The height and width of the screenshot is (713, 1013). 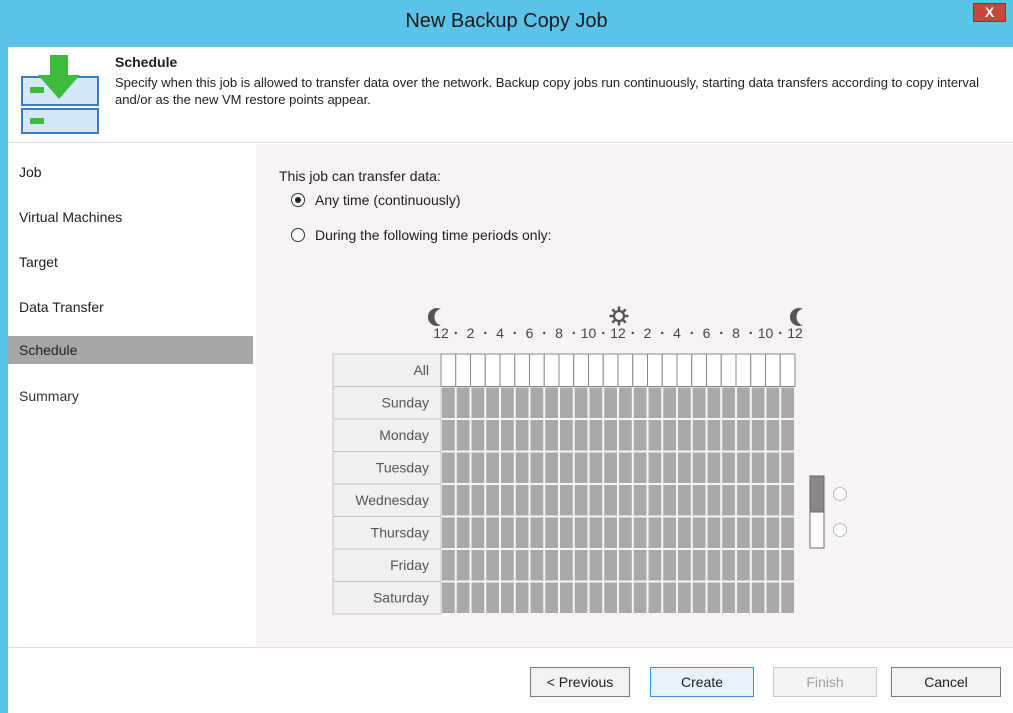 What do you see at coordinates (298, 235) in the screenshot?
I see `periods-radio` at bounding box center [298, 235].